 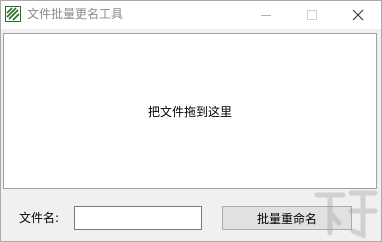 I want to click on minimize-icon, so click(x=266, y=15).